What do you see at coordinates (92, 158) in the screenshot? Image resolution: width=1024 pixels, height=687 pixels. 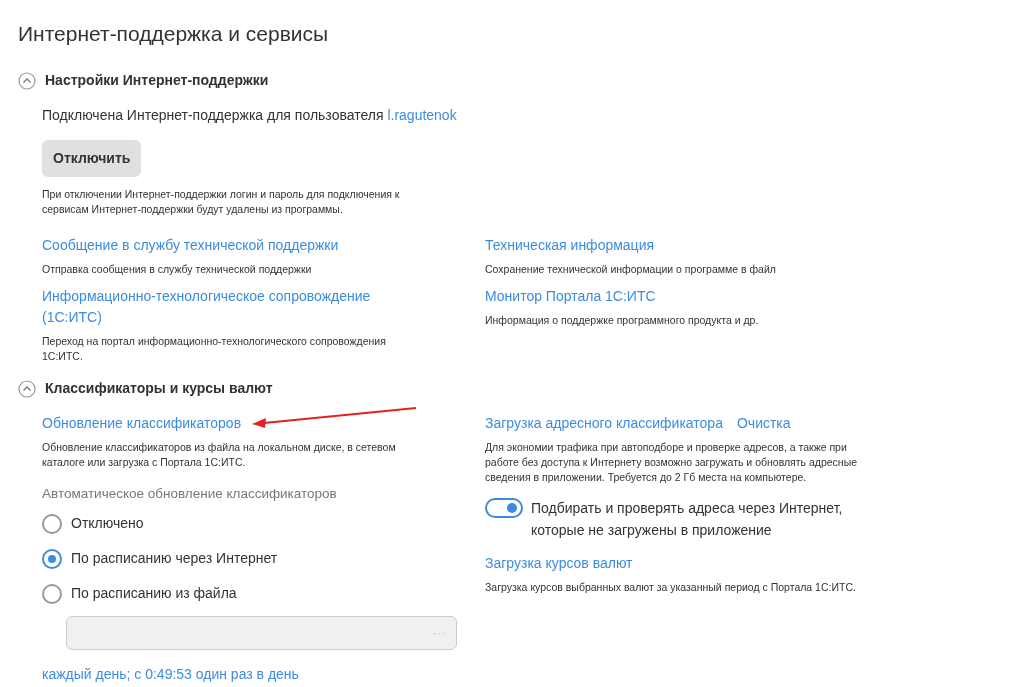 I see `disconnect-button: Отключить` at bounding box center [92, 158].